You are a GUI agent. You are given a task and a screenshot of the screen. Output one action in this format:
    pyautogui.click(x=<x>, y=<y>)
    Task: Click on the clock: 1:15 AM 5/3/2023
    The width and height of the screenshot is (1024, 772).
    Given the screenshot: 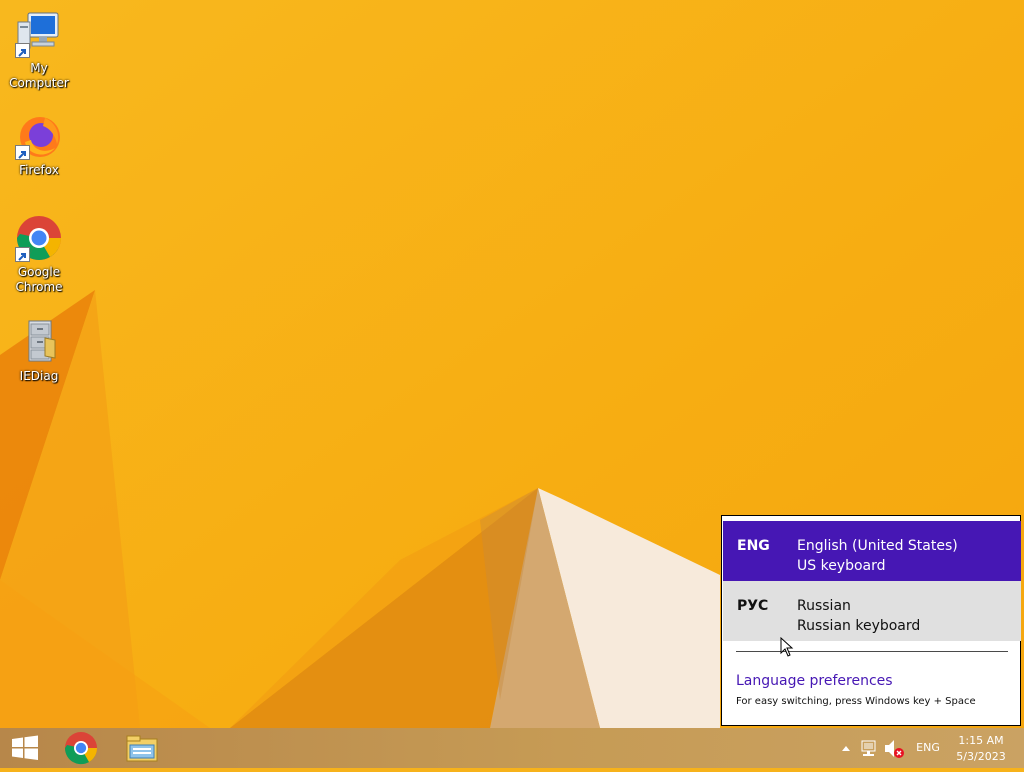 What is the action you would take?
    pyautogui.click(x=981, y=748)
    